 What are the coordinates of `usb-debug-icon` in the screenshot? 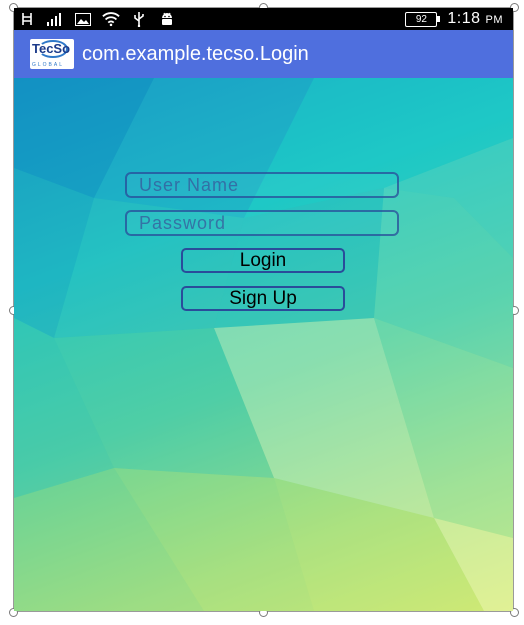 It's located at (27, 19).